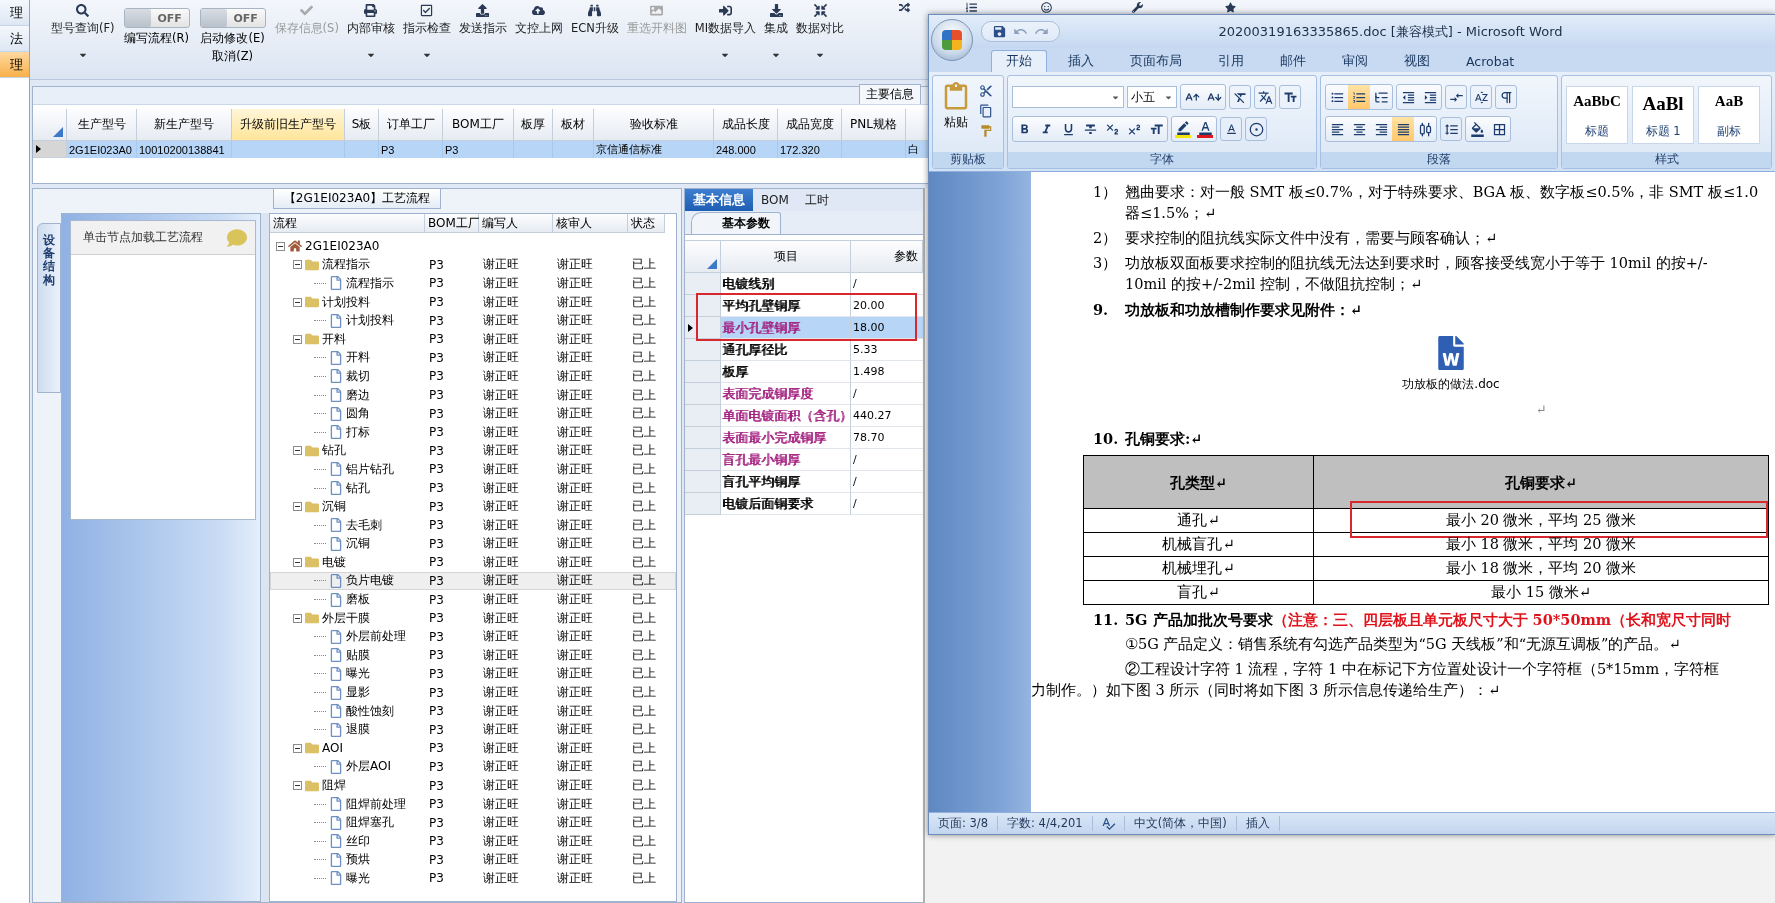 The width and height of the screenshot is (1775, 903). I want to click on tab: 基本信息, so click(719, 200).